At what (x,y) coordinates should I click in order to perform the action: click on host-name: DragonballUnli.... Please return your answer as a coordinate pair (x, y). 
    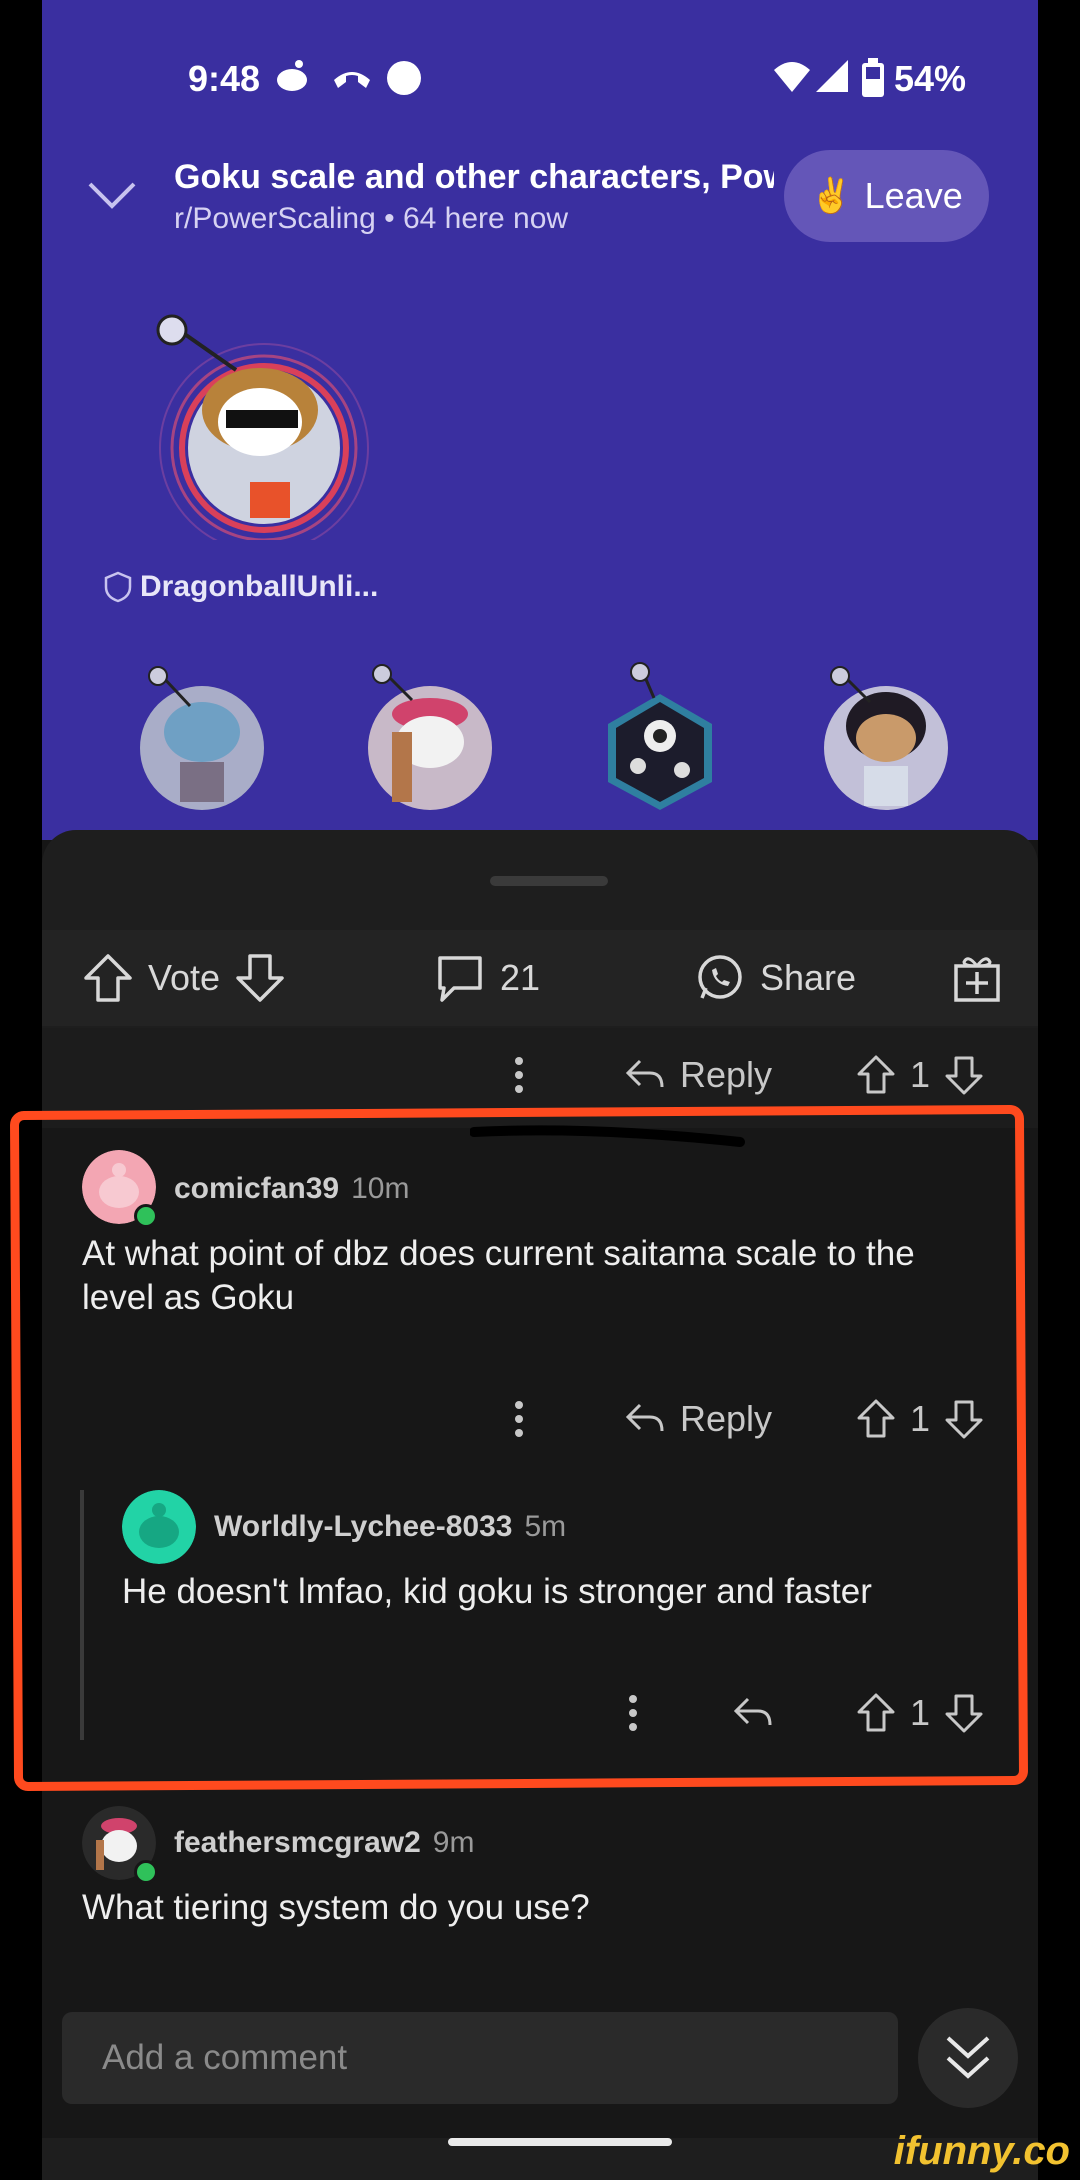
    Looking at the image, I should click on (241, 587).